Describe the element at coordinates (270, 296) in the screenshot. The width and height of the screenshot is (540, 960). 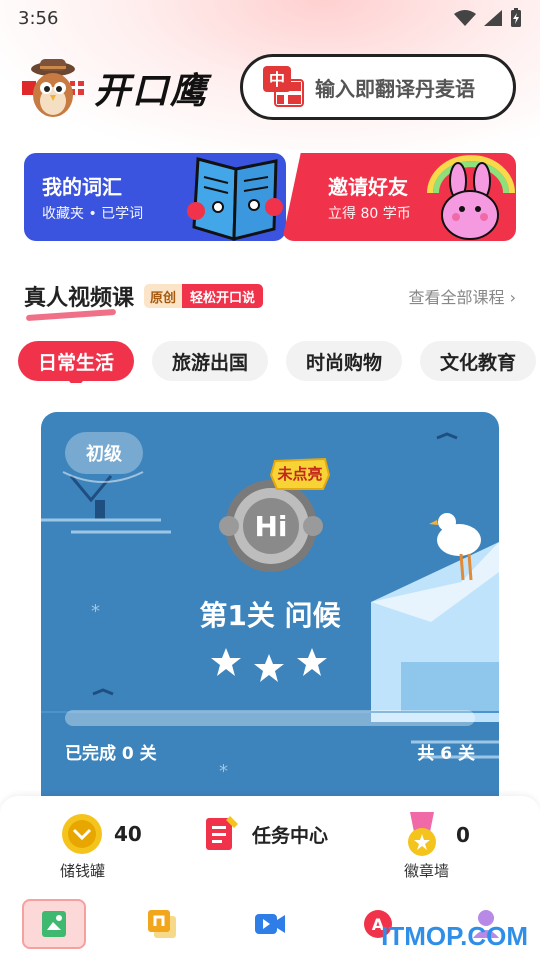
I see `video-course-section-header: 真人视频课 原创 轻松开口说 查看全部课程 ›` at that location.